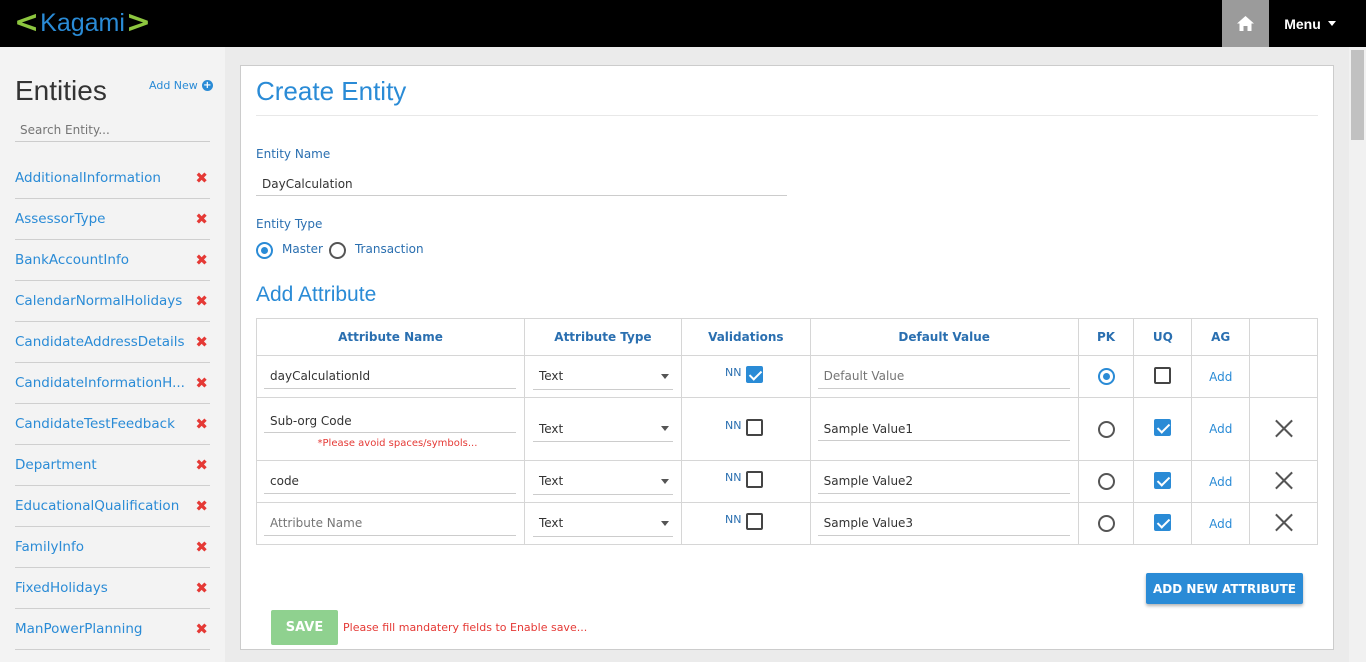  I want to click on cell-default-value, so click(944, 481).